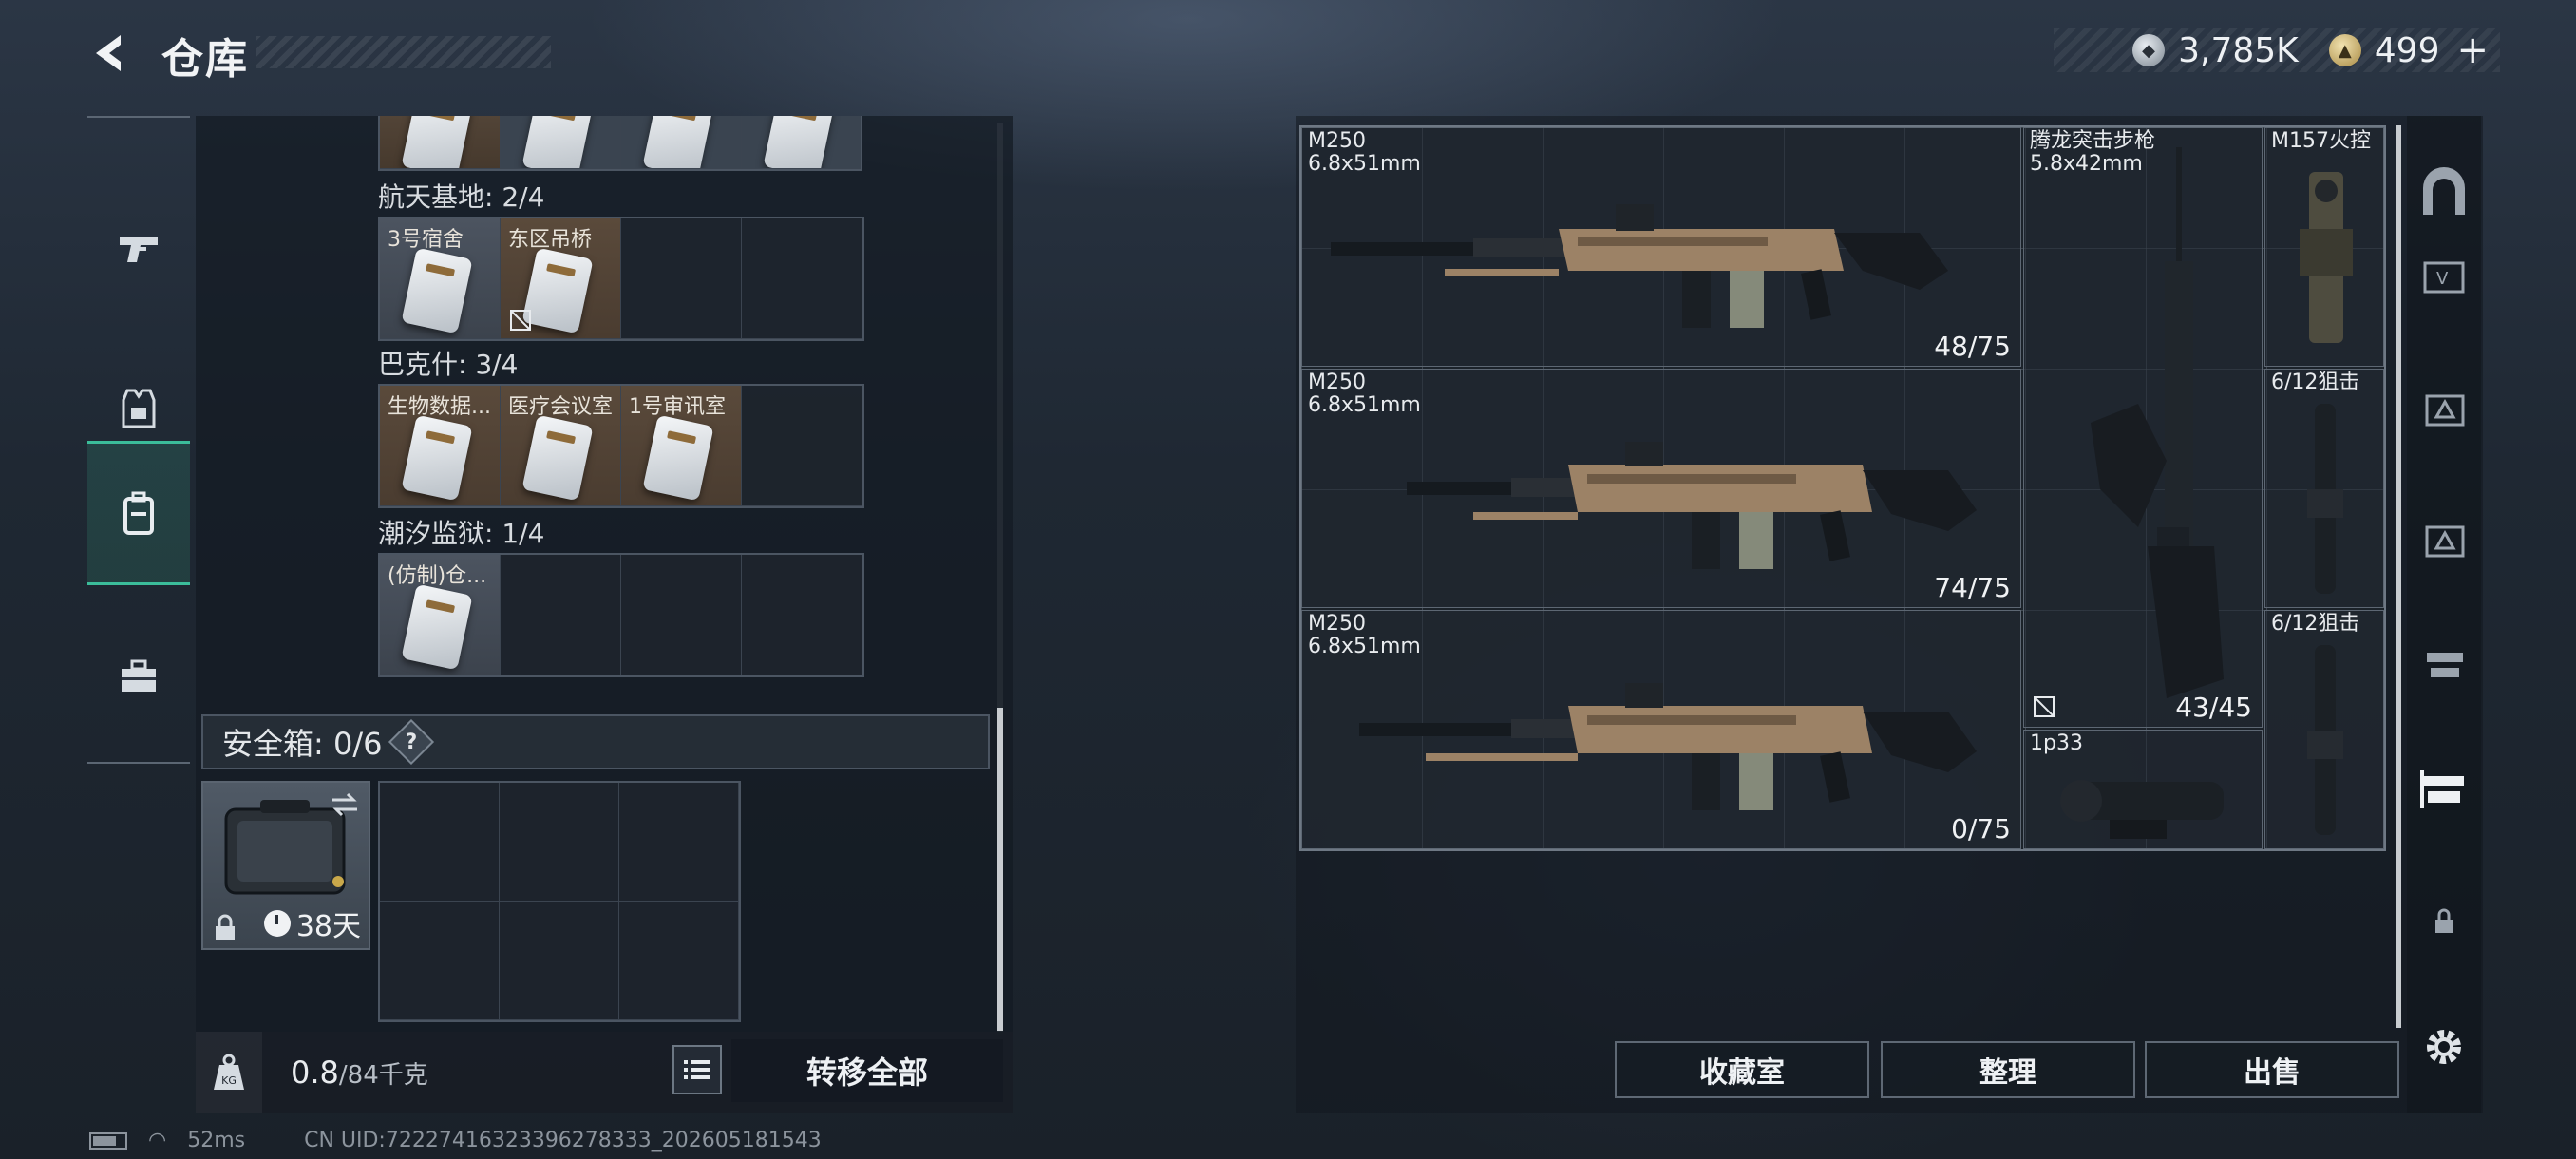 The image size is (2576, 1159). Describe the element at coordinates (2213, 707) in the screenshot. I see `ammo-count: 43/45` at that location.